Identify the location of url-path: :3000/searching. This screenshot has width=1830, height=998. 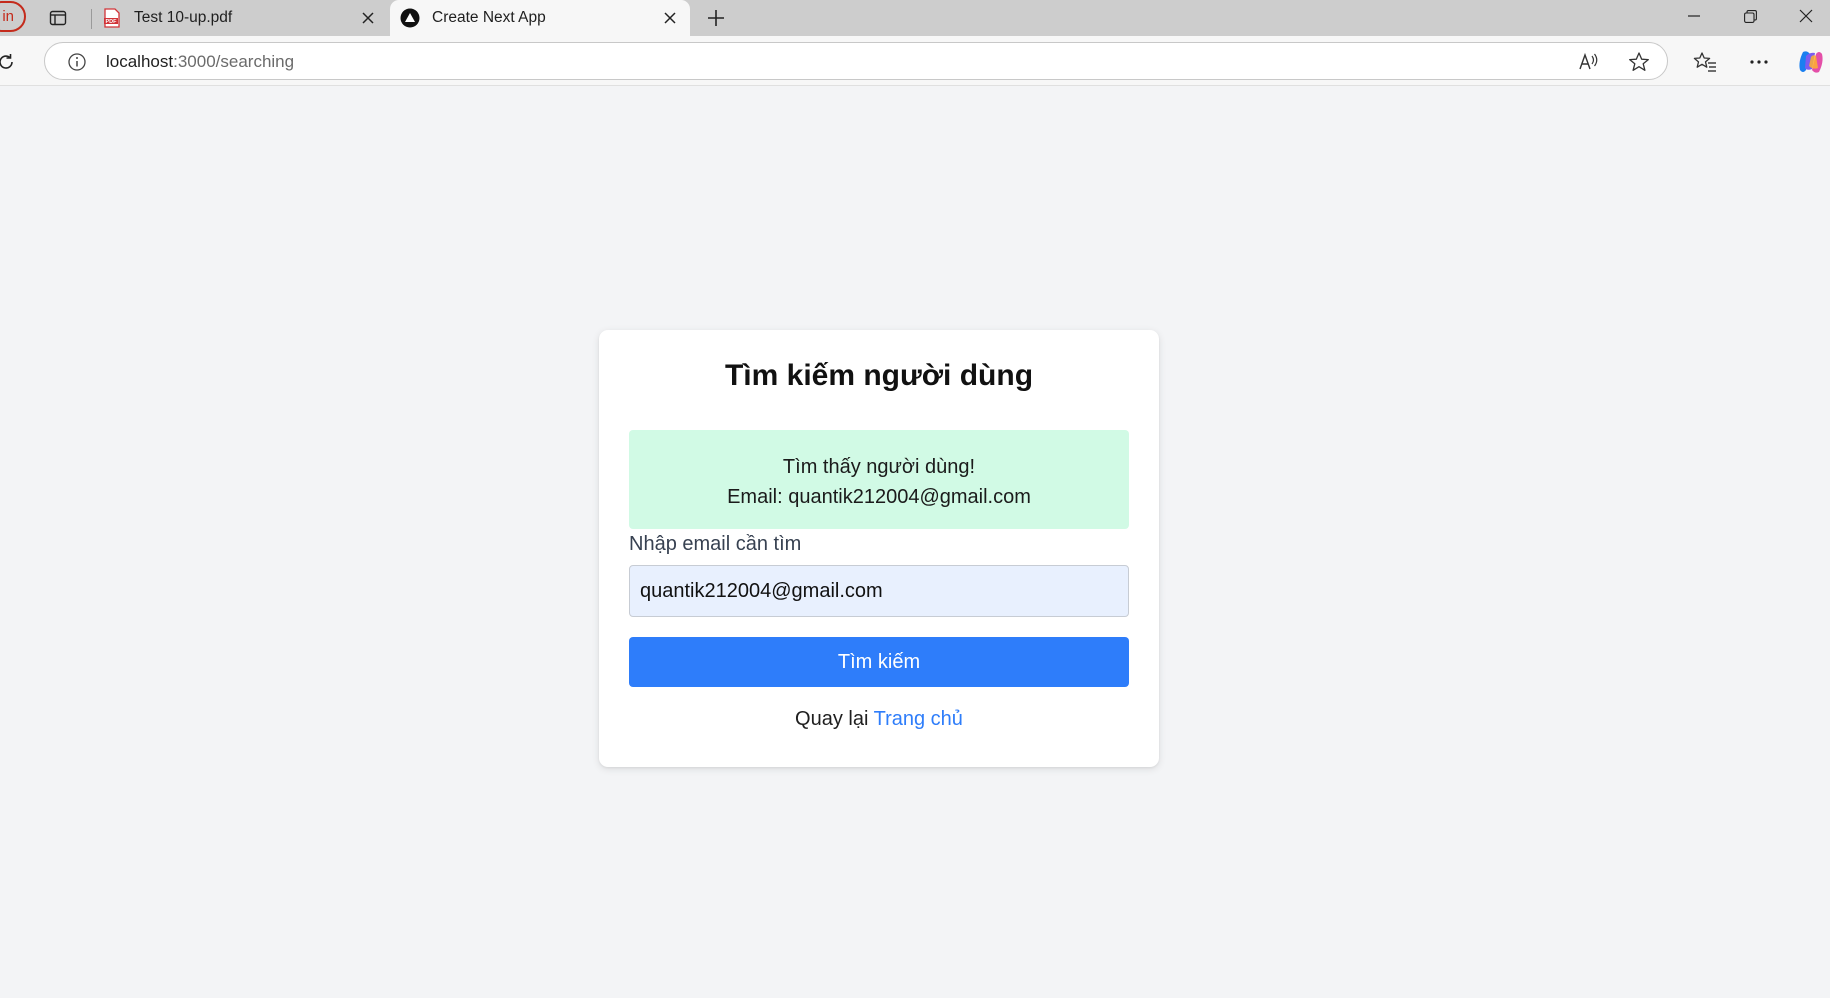
(234, 61).